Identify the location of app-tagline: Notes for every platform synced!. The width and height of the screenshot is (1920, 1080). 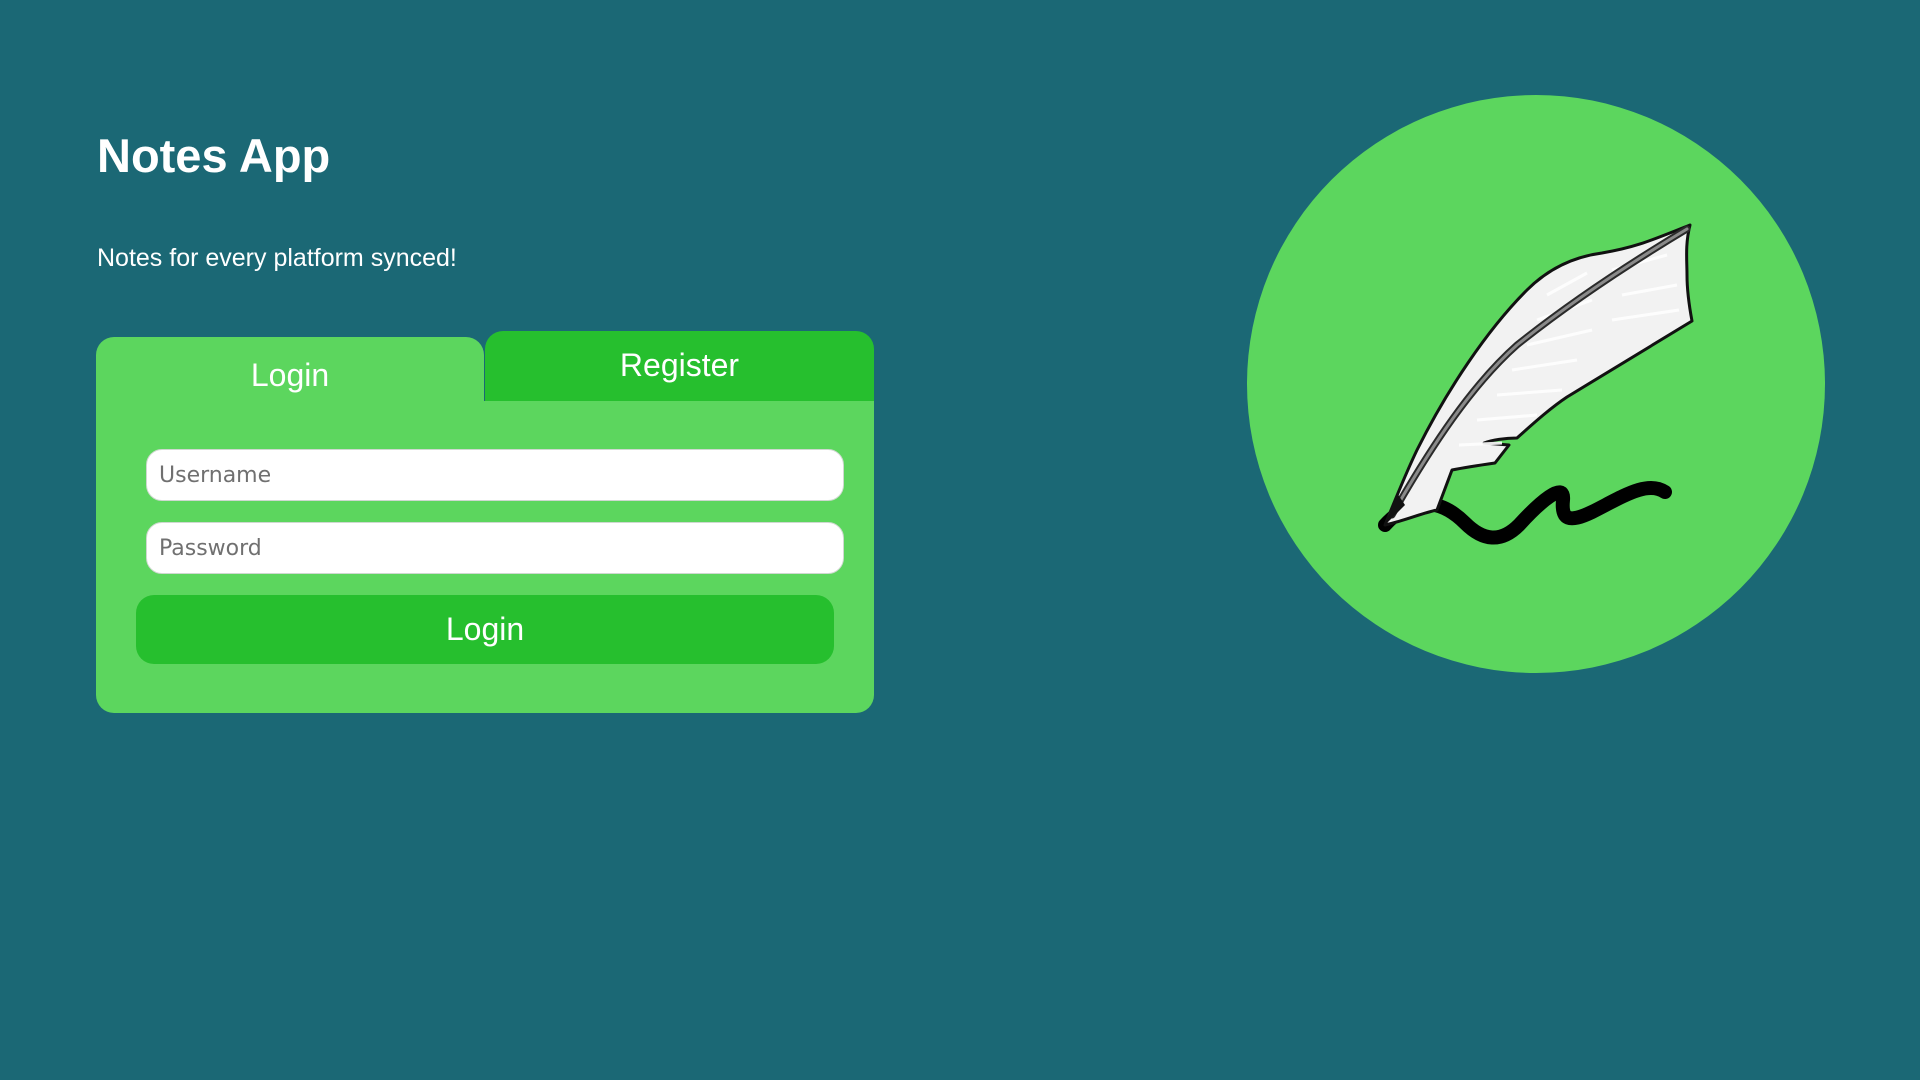
(277, 258).